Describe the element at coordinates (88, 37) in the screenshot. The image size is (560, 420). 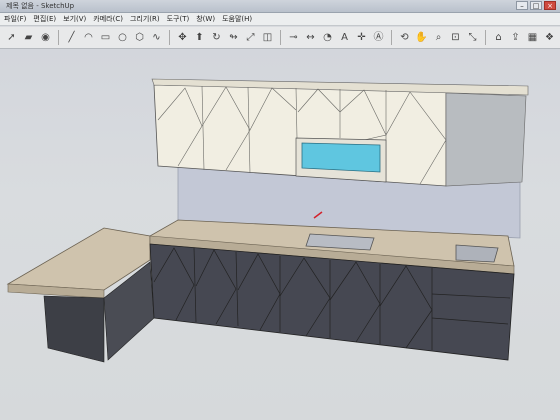
I see `arc-icon: ◠` at that location.